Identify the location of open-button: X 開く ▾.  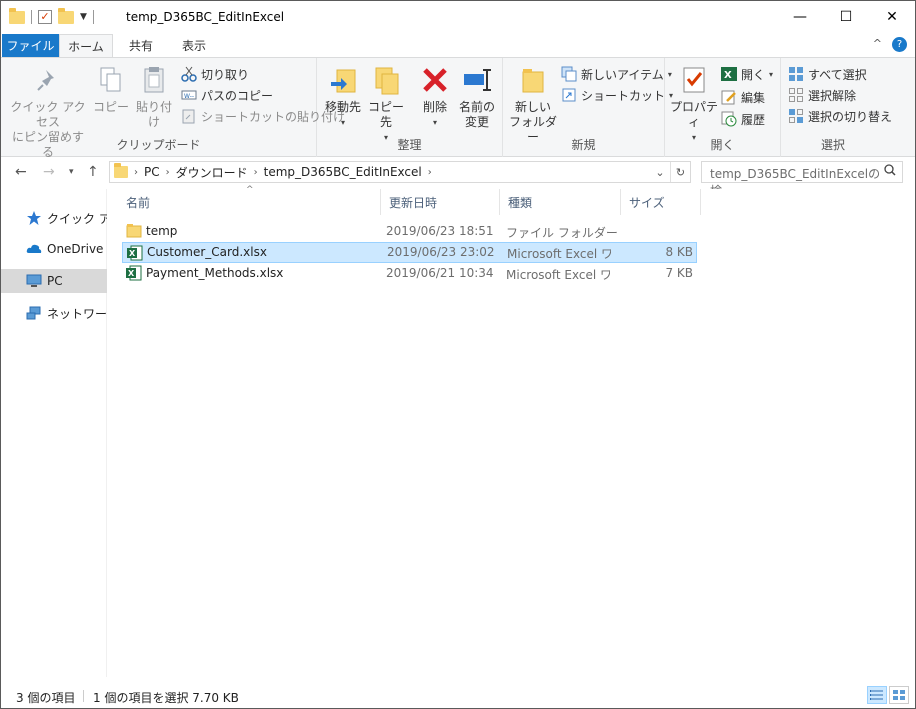
(747, 74).